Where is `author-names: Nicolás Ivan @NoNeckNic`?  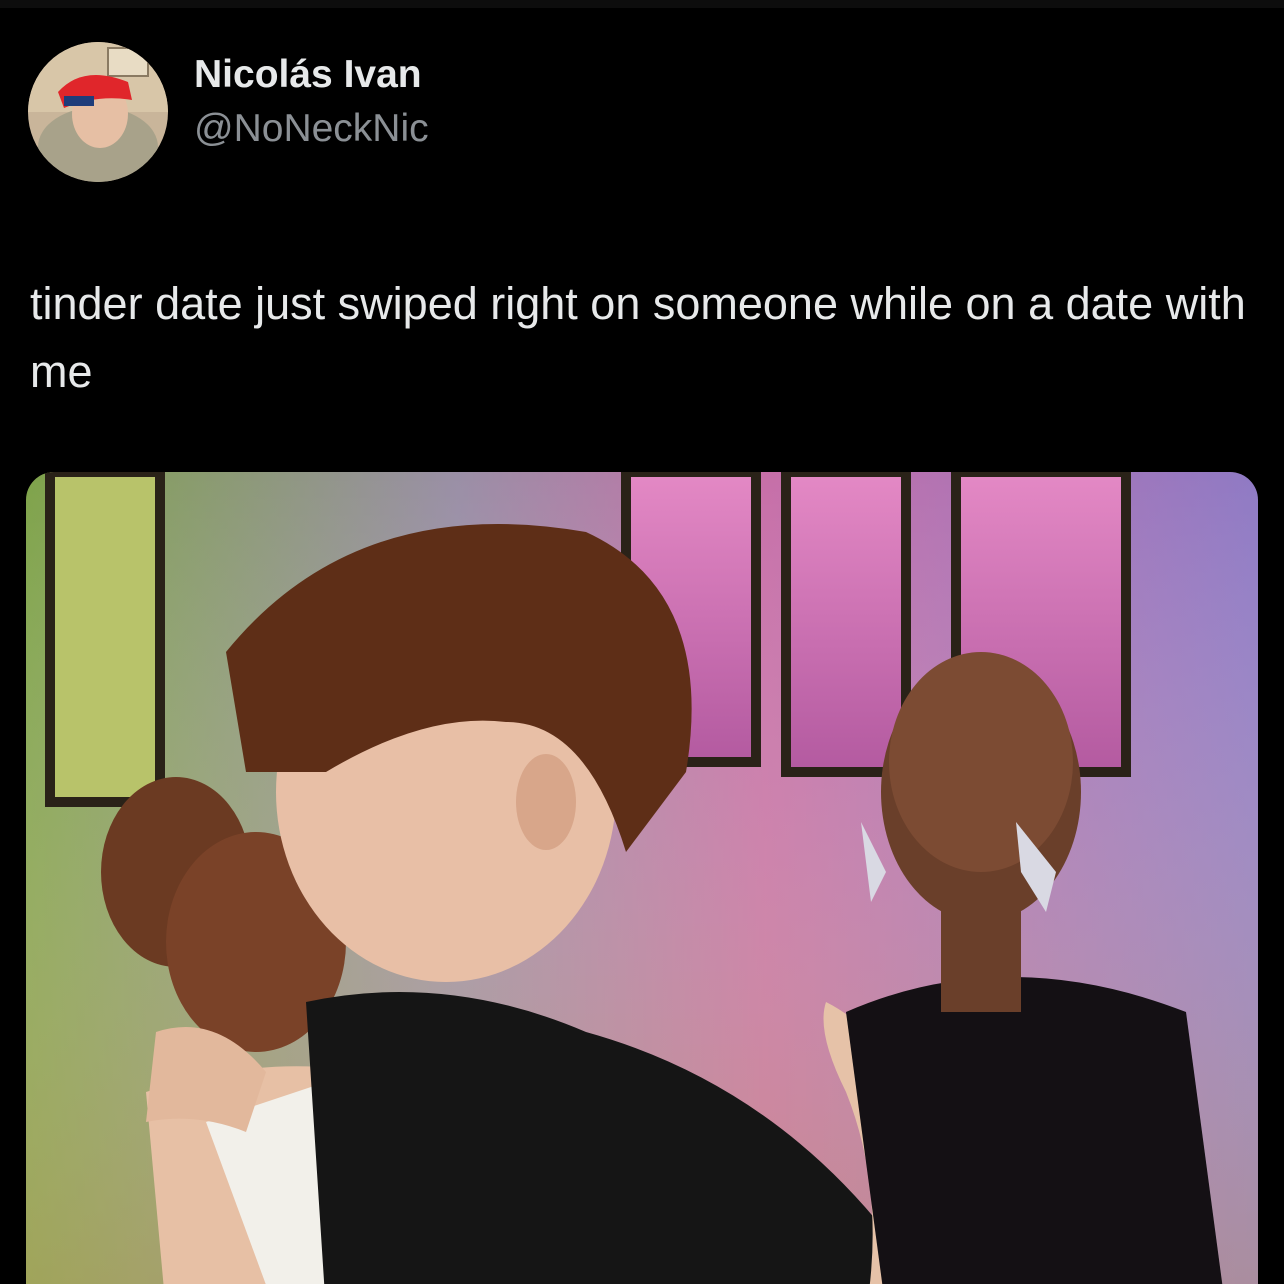 author-names: Nicolás Ivan @NoNeckNic is located at coordinates (311, 102).